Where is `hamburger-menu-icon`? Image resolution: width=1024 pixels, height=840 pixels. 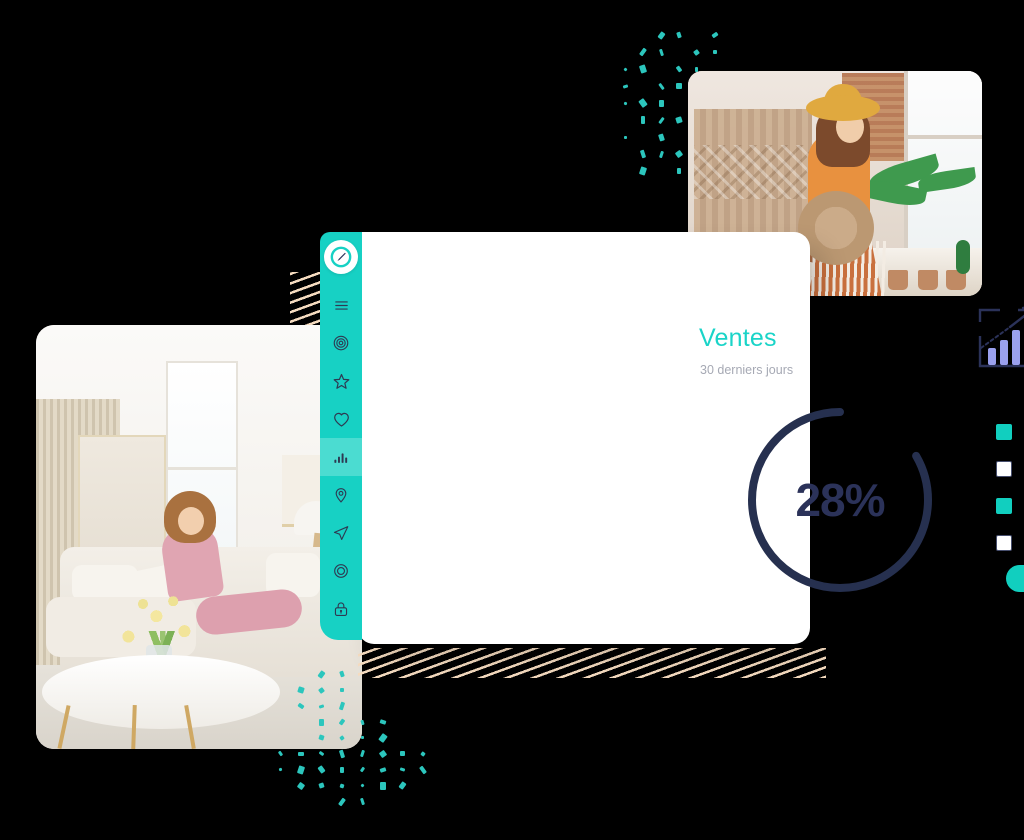
hamburger-menu-icon is located at coordinates (341, 305).